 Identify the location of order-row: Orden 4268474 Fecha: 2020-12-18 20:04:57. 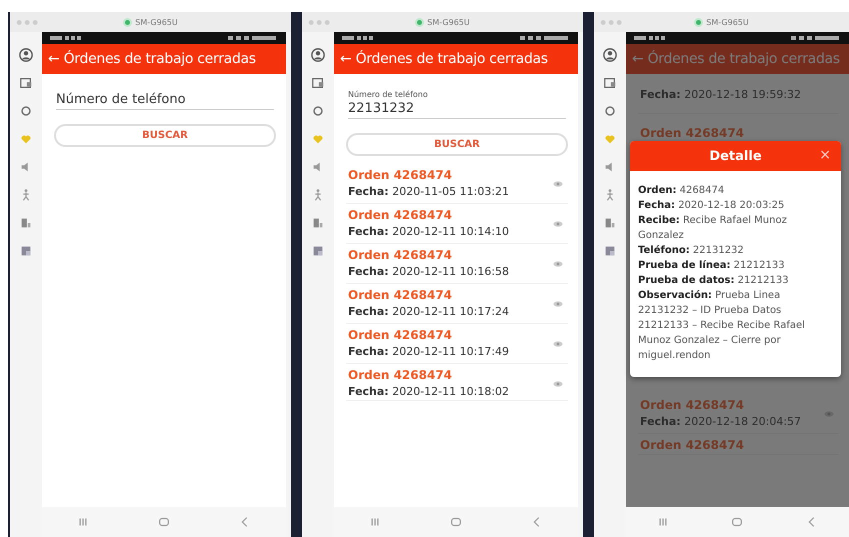
(738, 414).